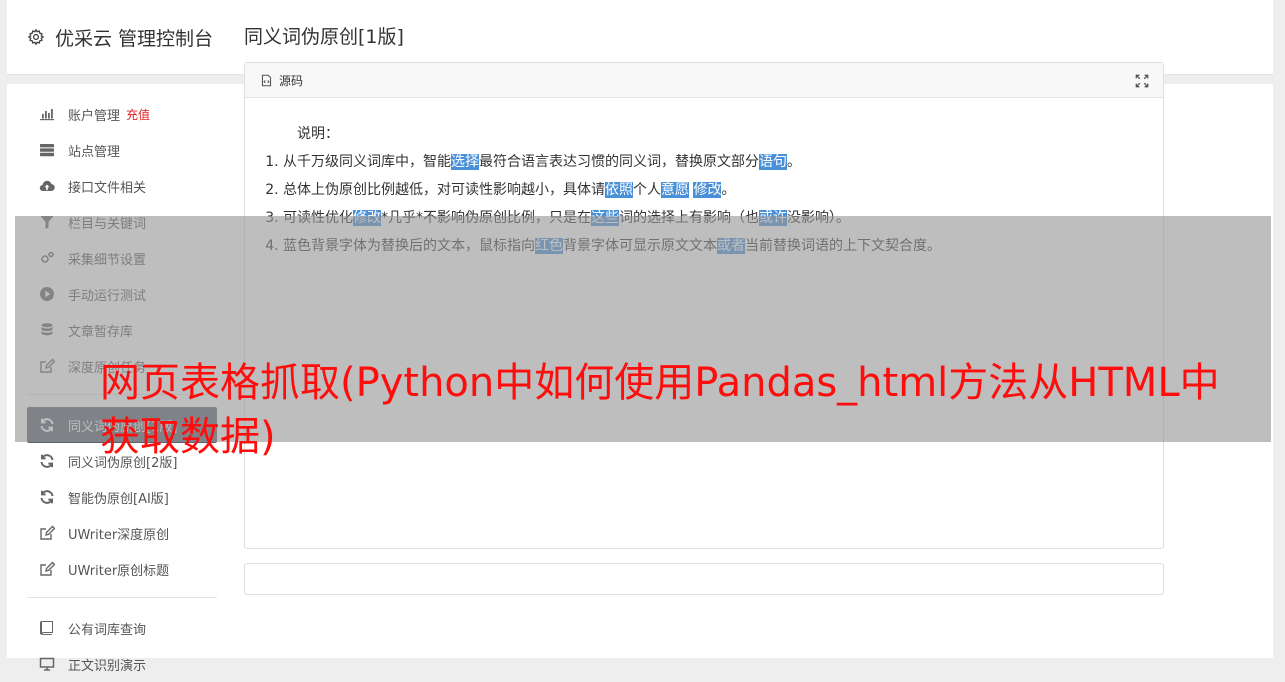  What do you see at coordinates (94, 116) in the screenshot?
I see `sidebar-item-label: 账户管理` at bounding box center [94, 116].